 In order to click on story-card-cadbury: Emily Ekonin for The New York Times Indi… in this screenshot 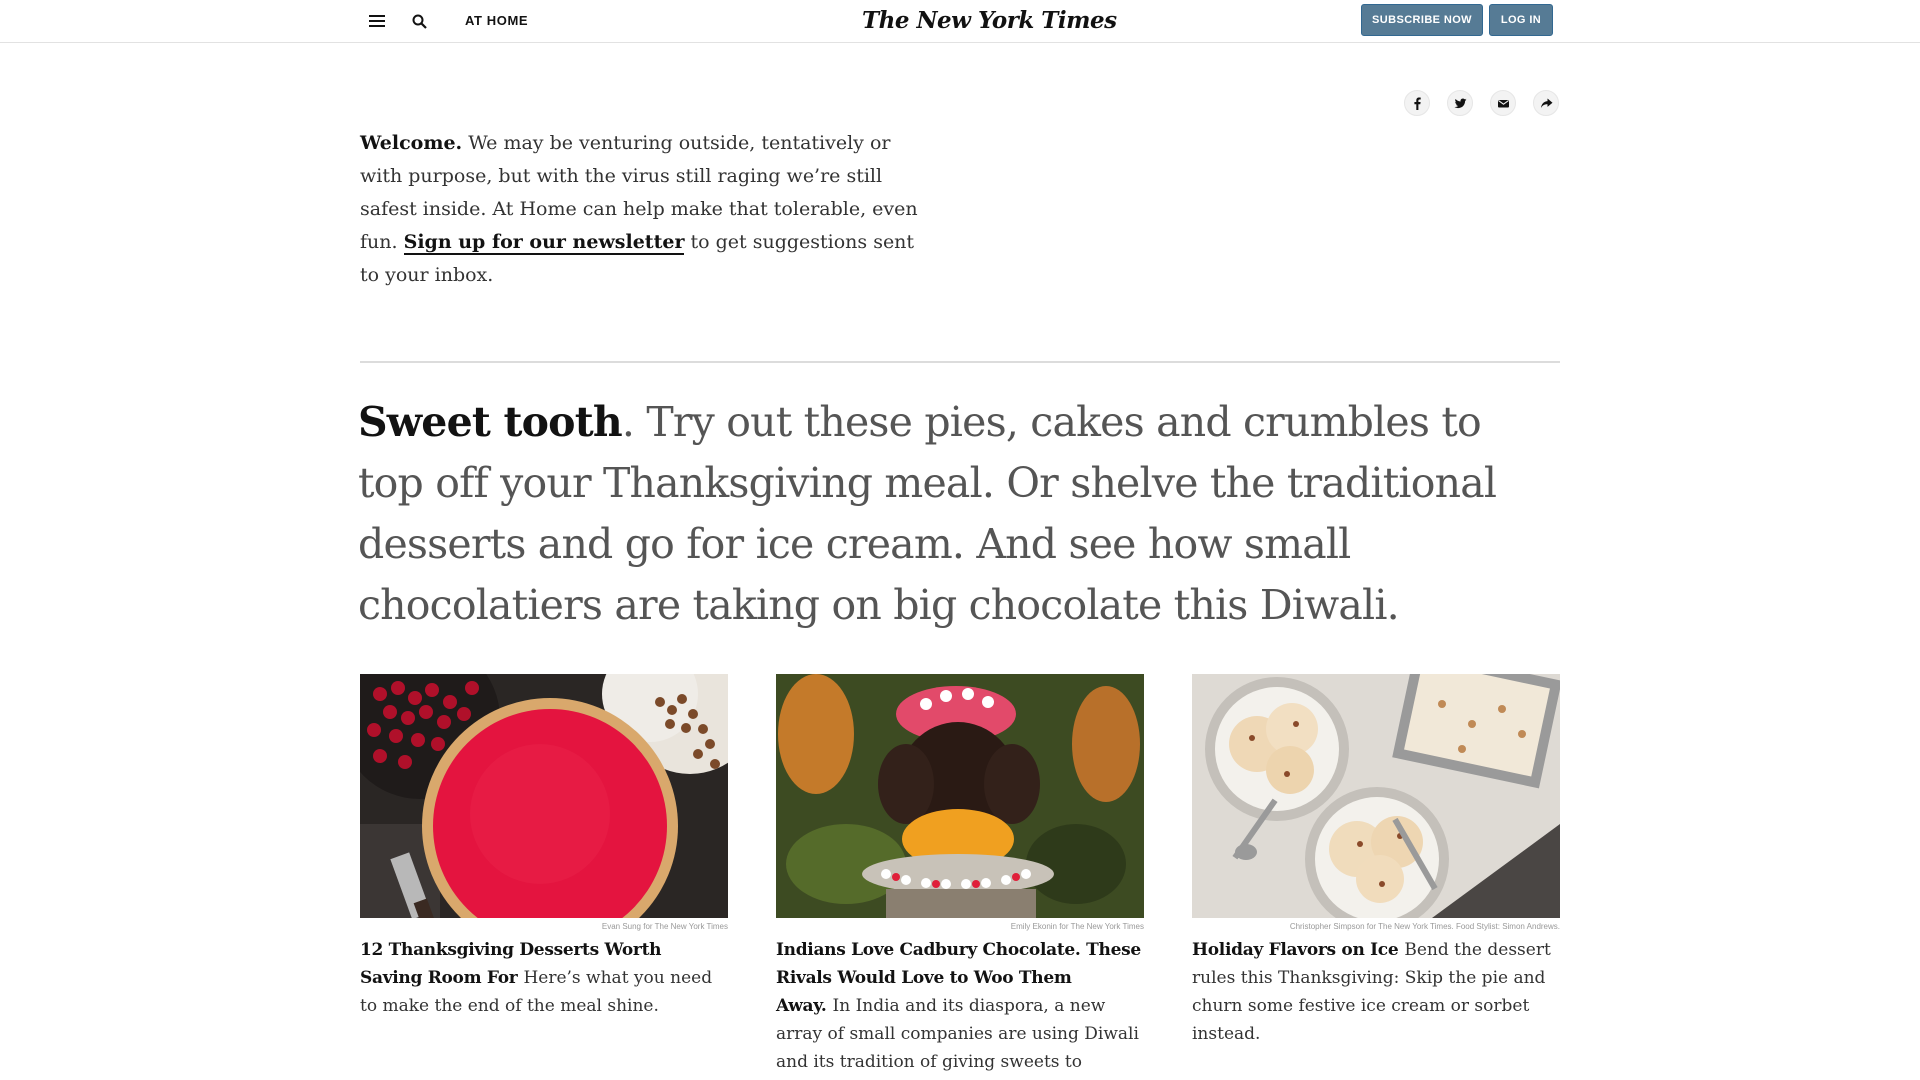, I will do `click(960, 877)`.